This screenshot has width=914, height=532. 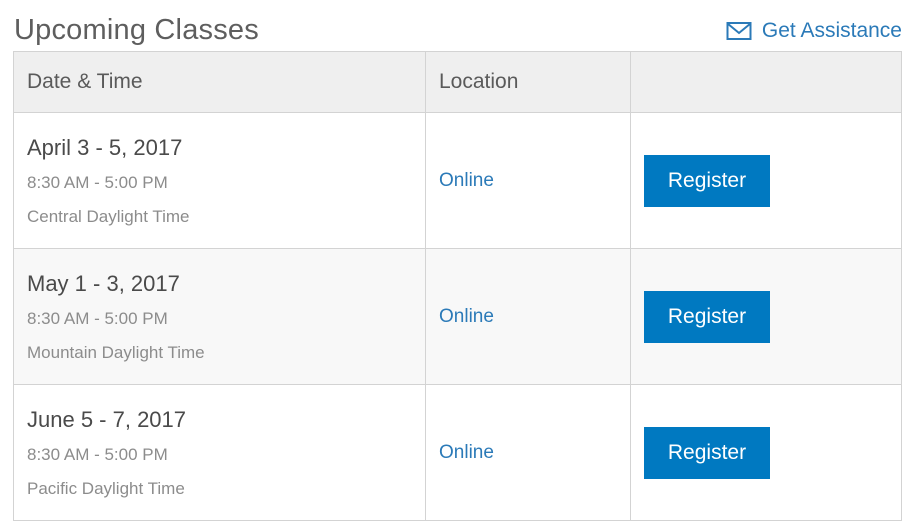 I want to click on class-date: May 1 - 3, 2017, so click(x=103, y=283).